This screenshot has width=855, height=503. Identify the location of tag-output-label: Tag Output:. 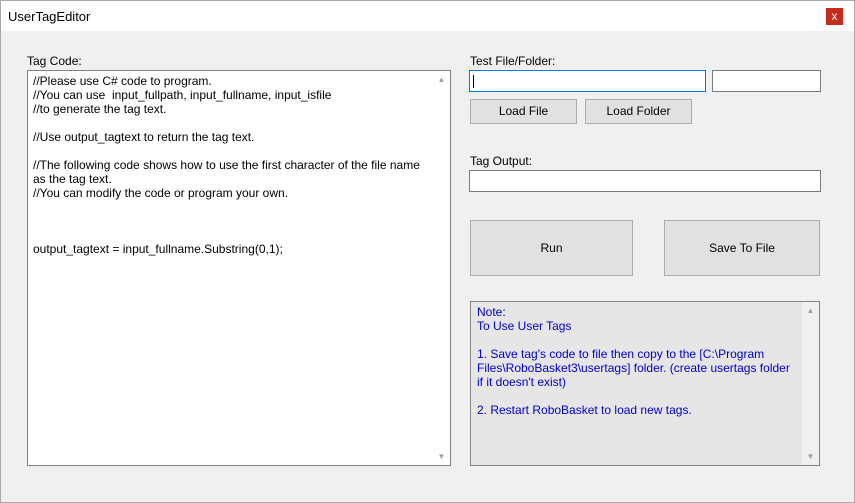
(501, 161).